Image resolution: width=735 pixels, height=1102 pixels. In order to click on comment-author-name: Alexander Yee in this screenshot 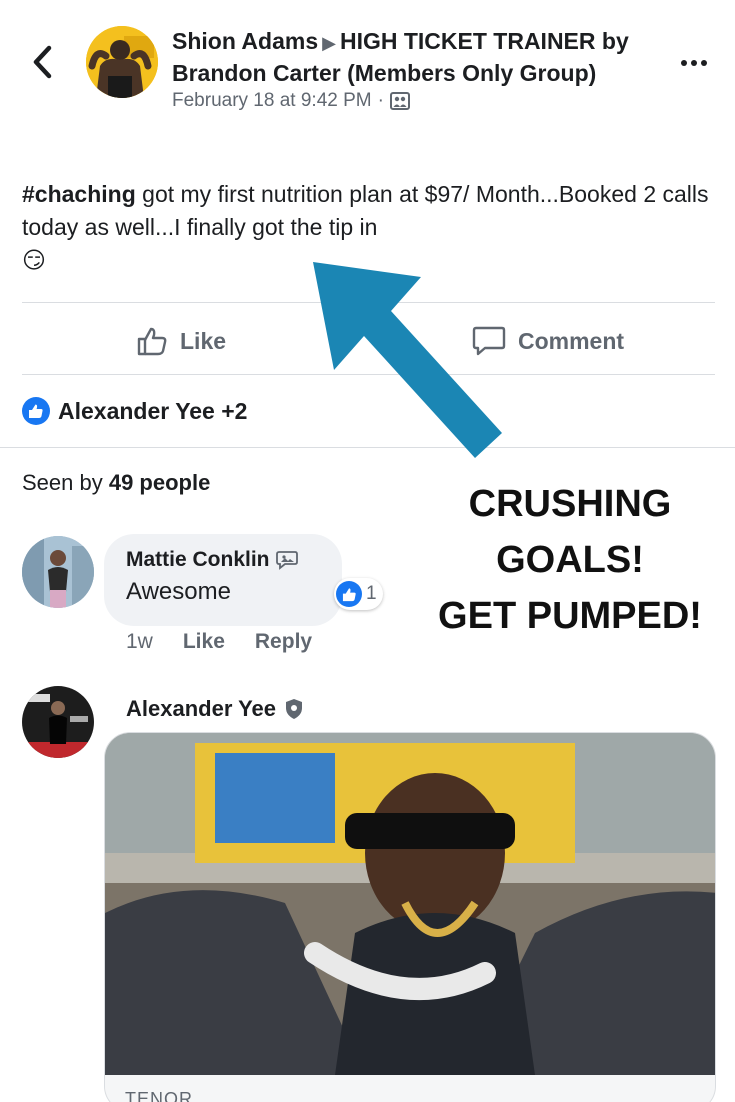, I will do `click(201, 708)`.